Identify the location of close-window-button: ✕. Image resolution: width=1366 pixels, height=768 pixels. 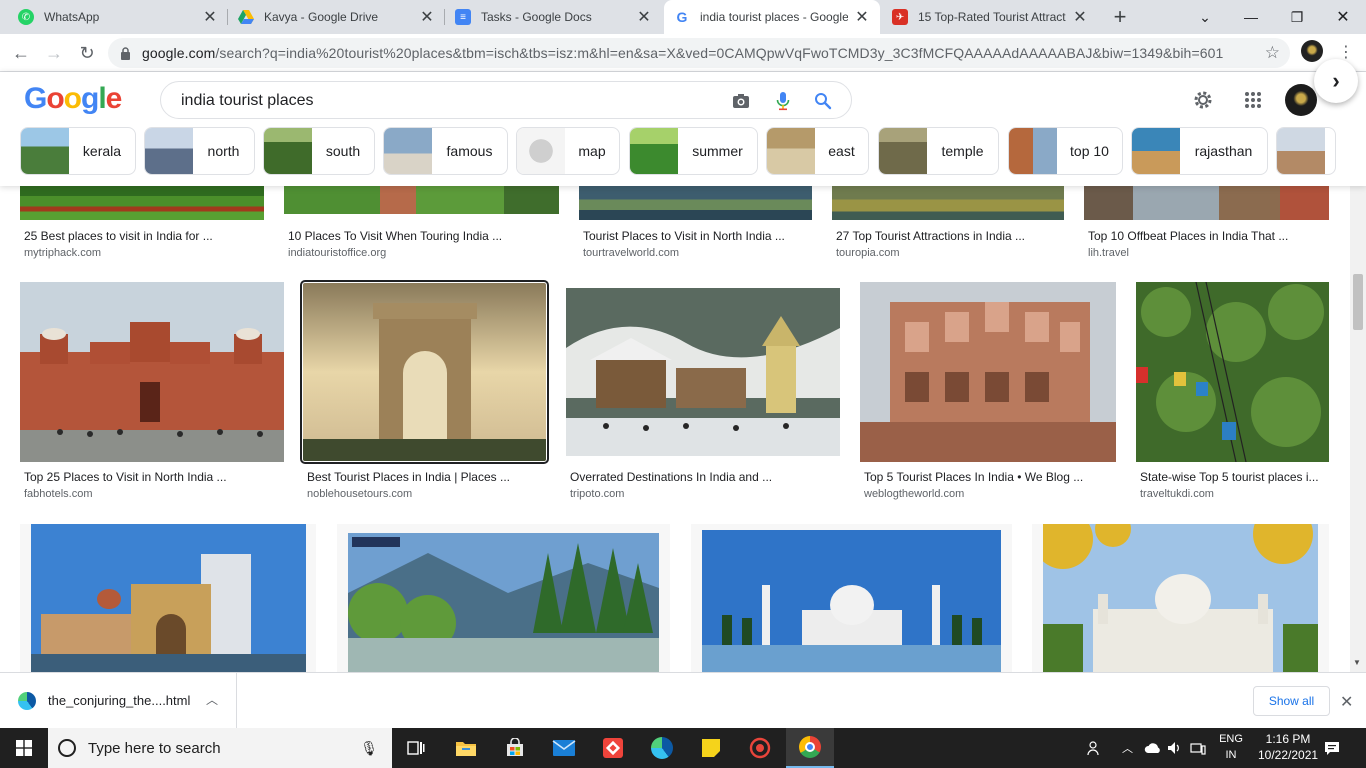
(1343, 17).